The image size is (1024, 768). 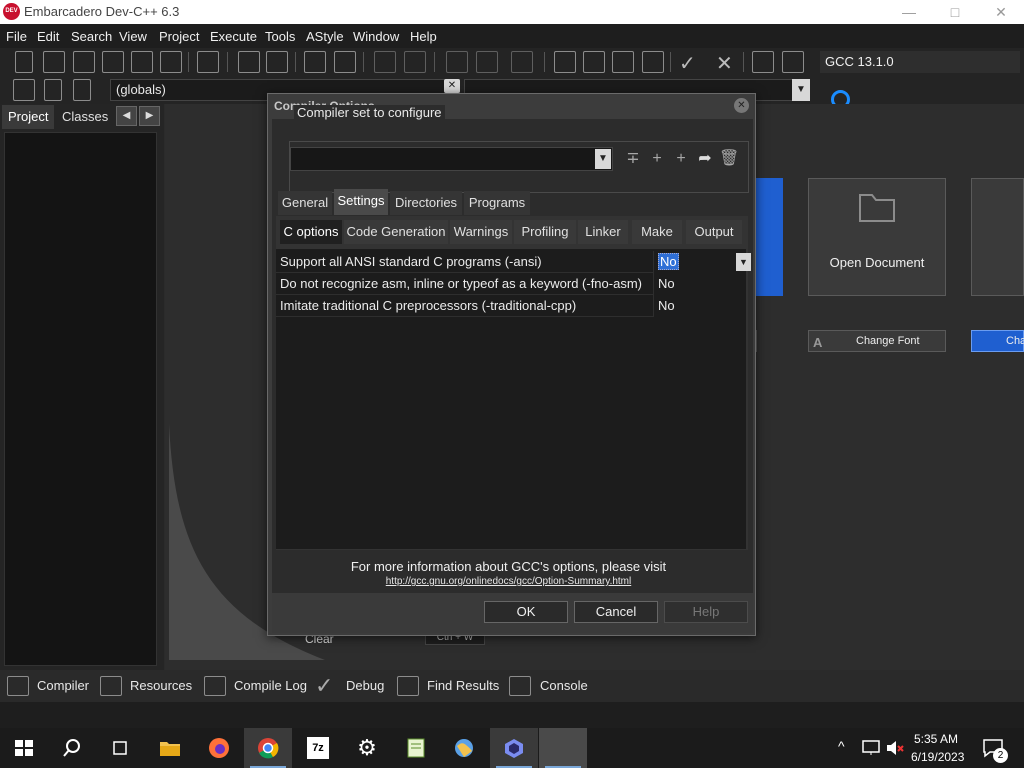 What do you see at coordinates (120, 748) in the screenshot?
I see `task-view-button` at bounding box center [120, 748].